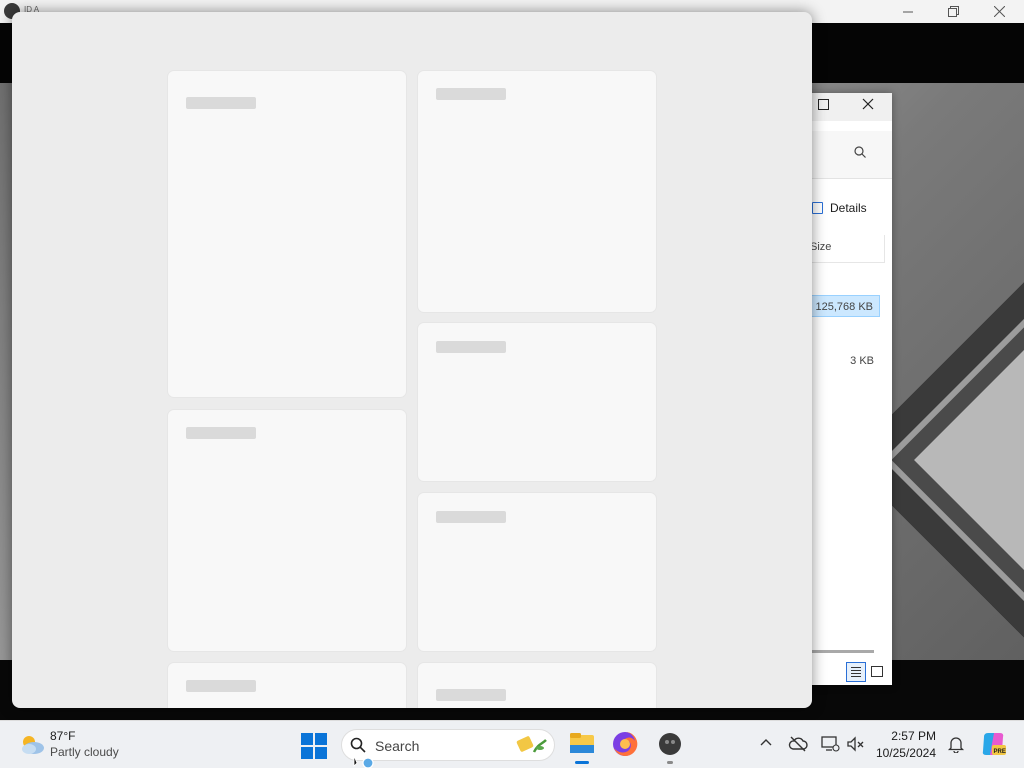  Describe the element at coordinates (582, 744) in the screenshot. I see `file-explorer-taskbar-icon` at that location.